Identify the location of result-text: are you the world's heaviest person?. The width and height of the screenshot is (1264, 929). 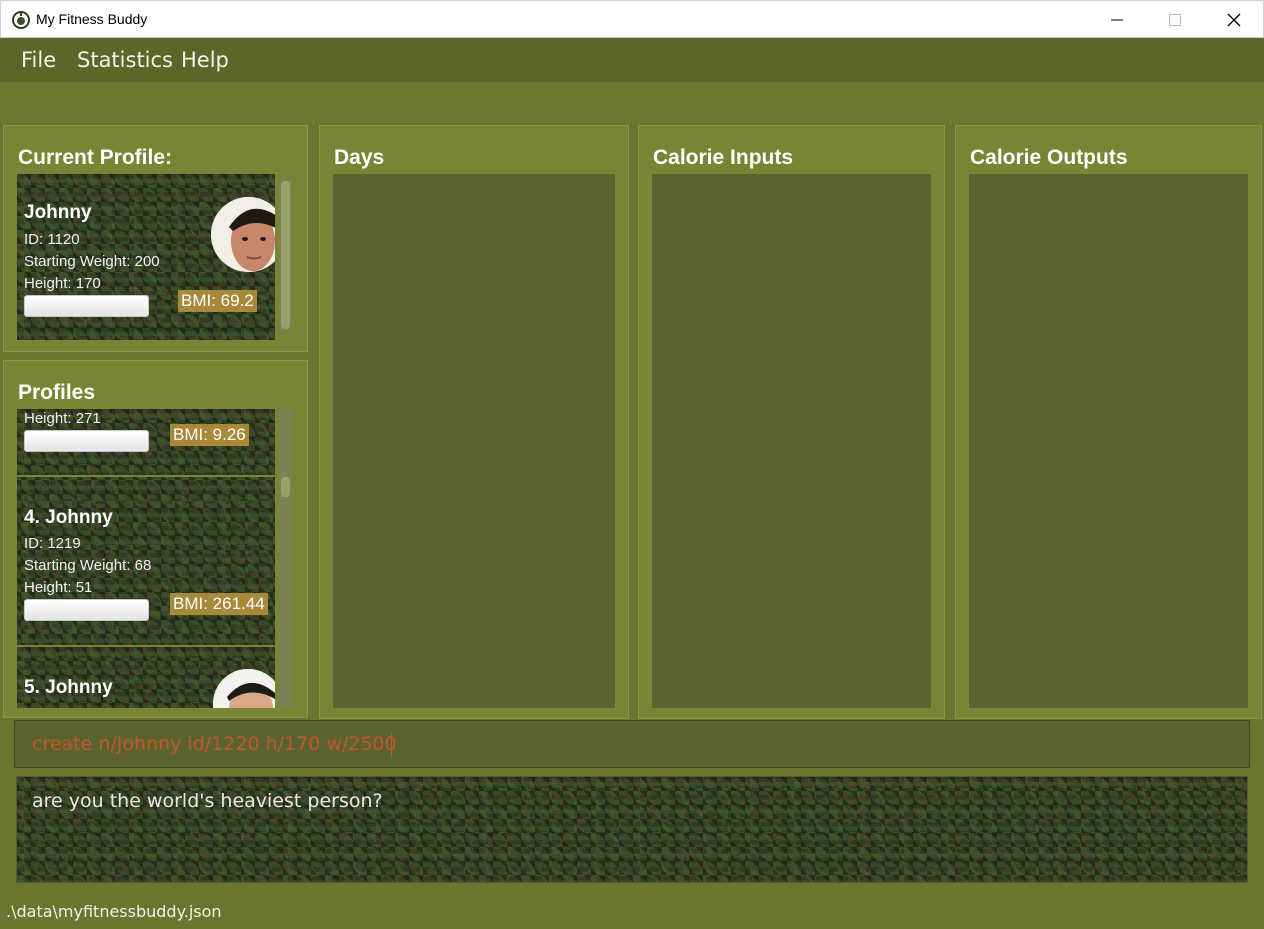
(207, 801).